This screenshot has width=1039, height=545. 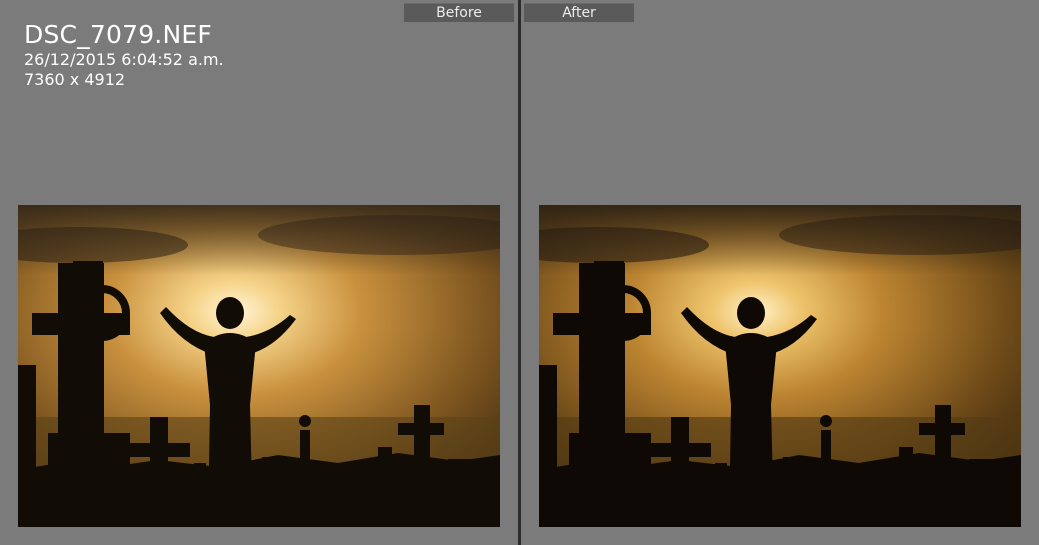 I want to click on after-label: After, so click(x=579, y=12).